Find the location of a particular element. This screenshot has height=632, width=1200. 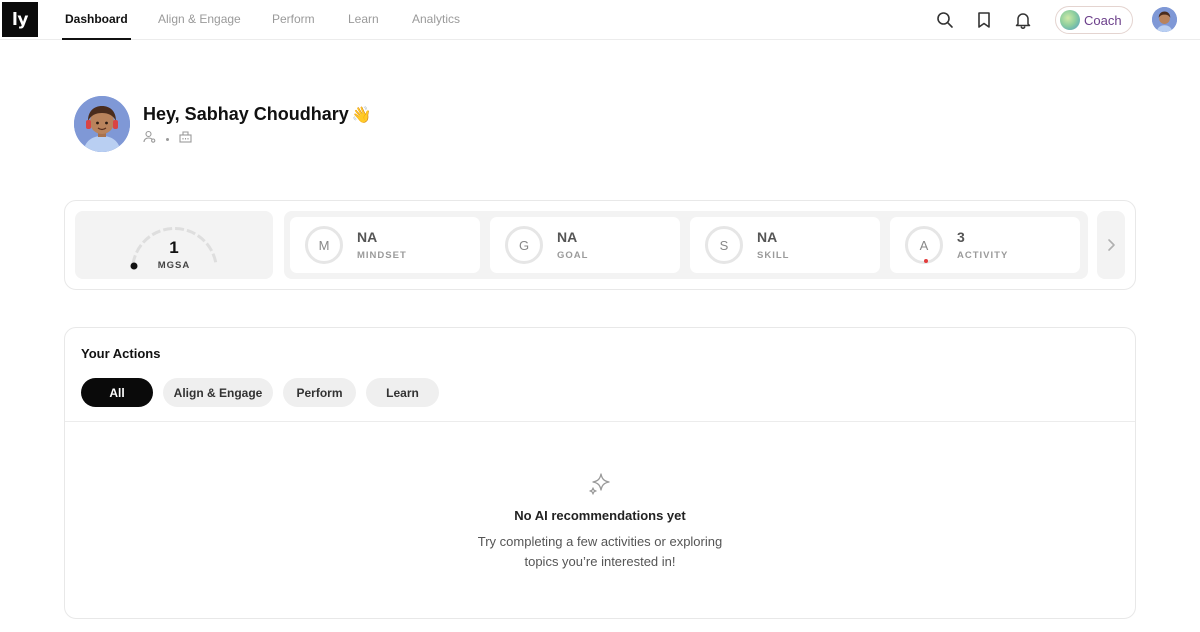

goal-letter: G is located at coordinates (524, 245).